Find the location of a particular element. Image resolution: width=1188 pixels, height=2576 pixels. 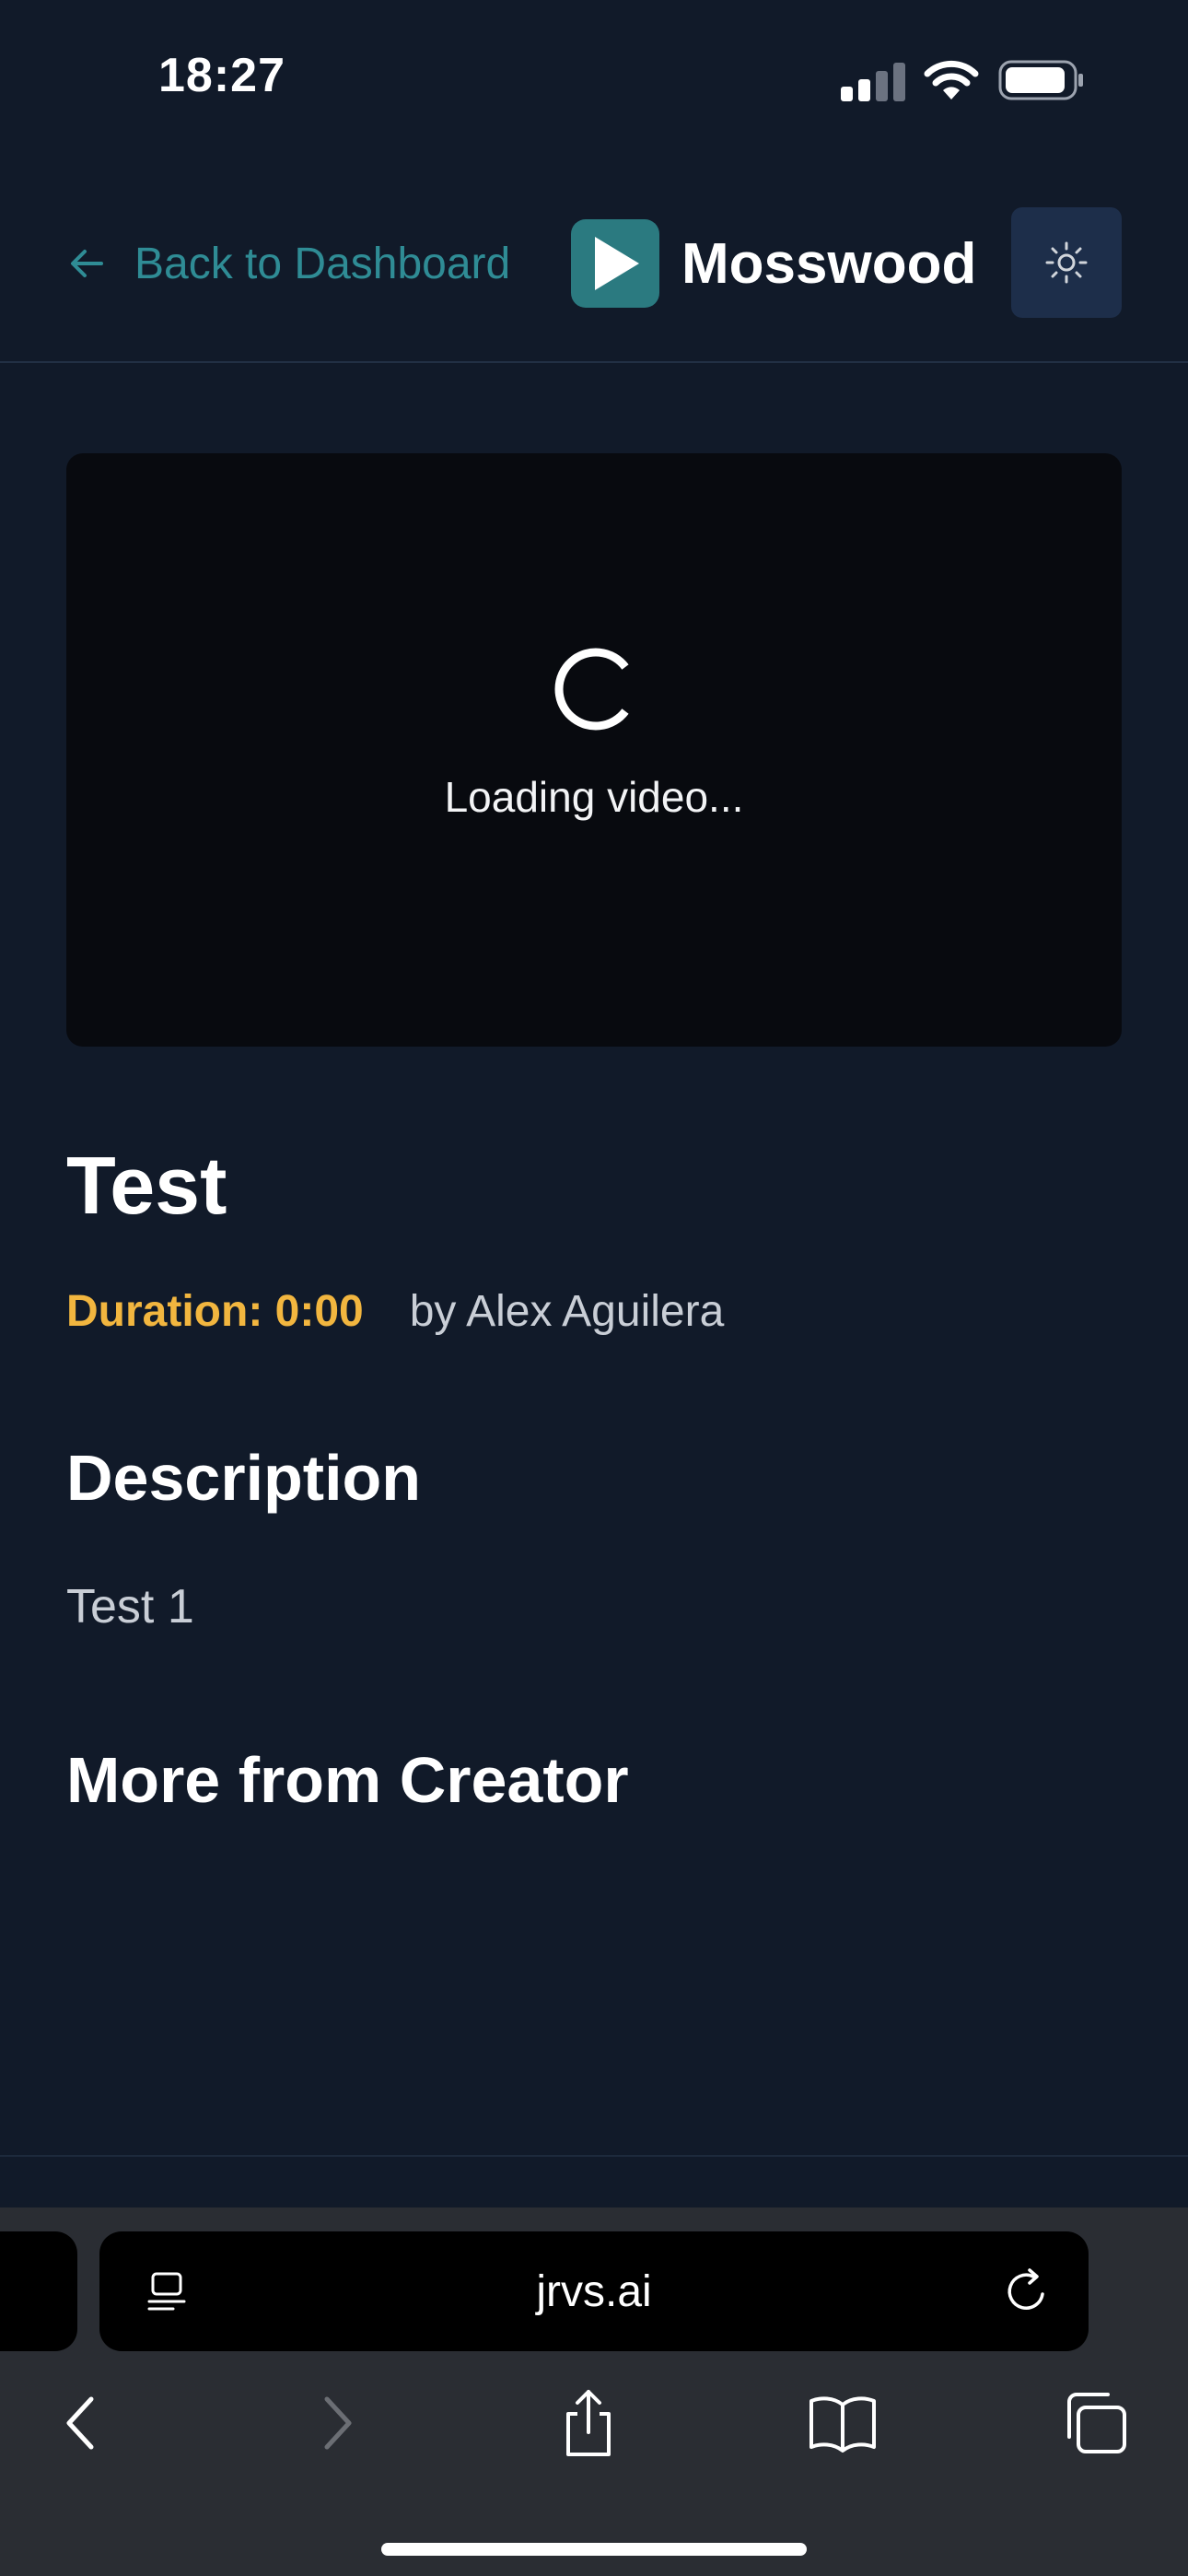

video-meta: Duration: 0:00 by Alex Aguilera is located at coordinates (395, 1311).